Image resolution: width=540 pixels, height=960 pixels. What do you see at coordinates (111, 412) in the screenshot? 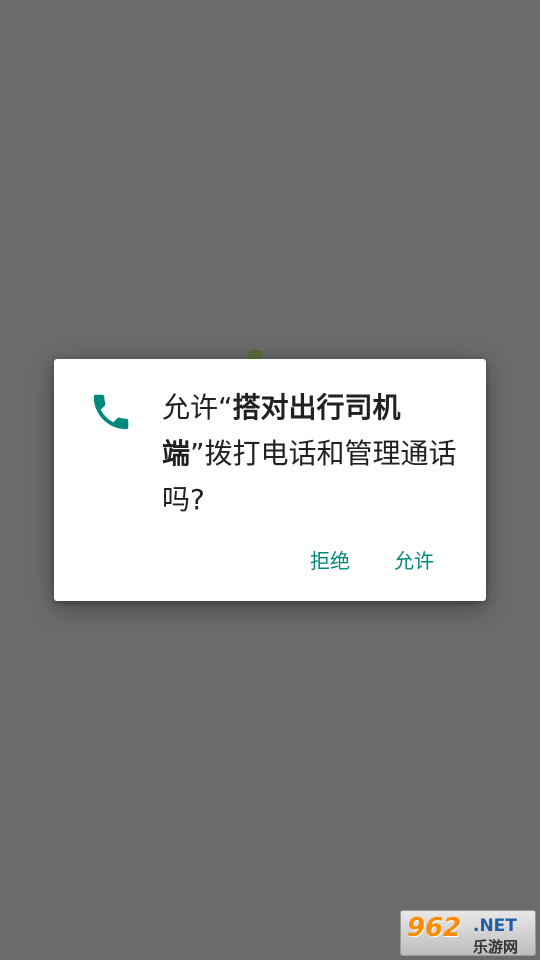
I see `phone-icon` at bounding box center [111, 412].